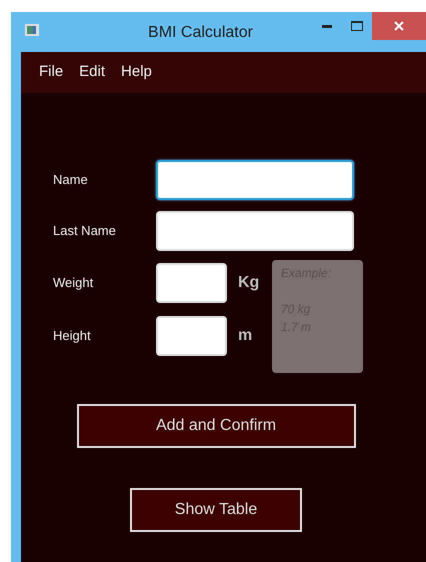  I want to click on add-confirm-button: Add and Confirm, so click(216, 426).